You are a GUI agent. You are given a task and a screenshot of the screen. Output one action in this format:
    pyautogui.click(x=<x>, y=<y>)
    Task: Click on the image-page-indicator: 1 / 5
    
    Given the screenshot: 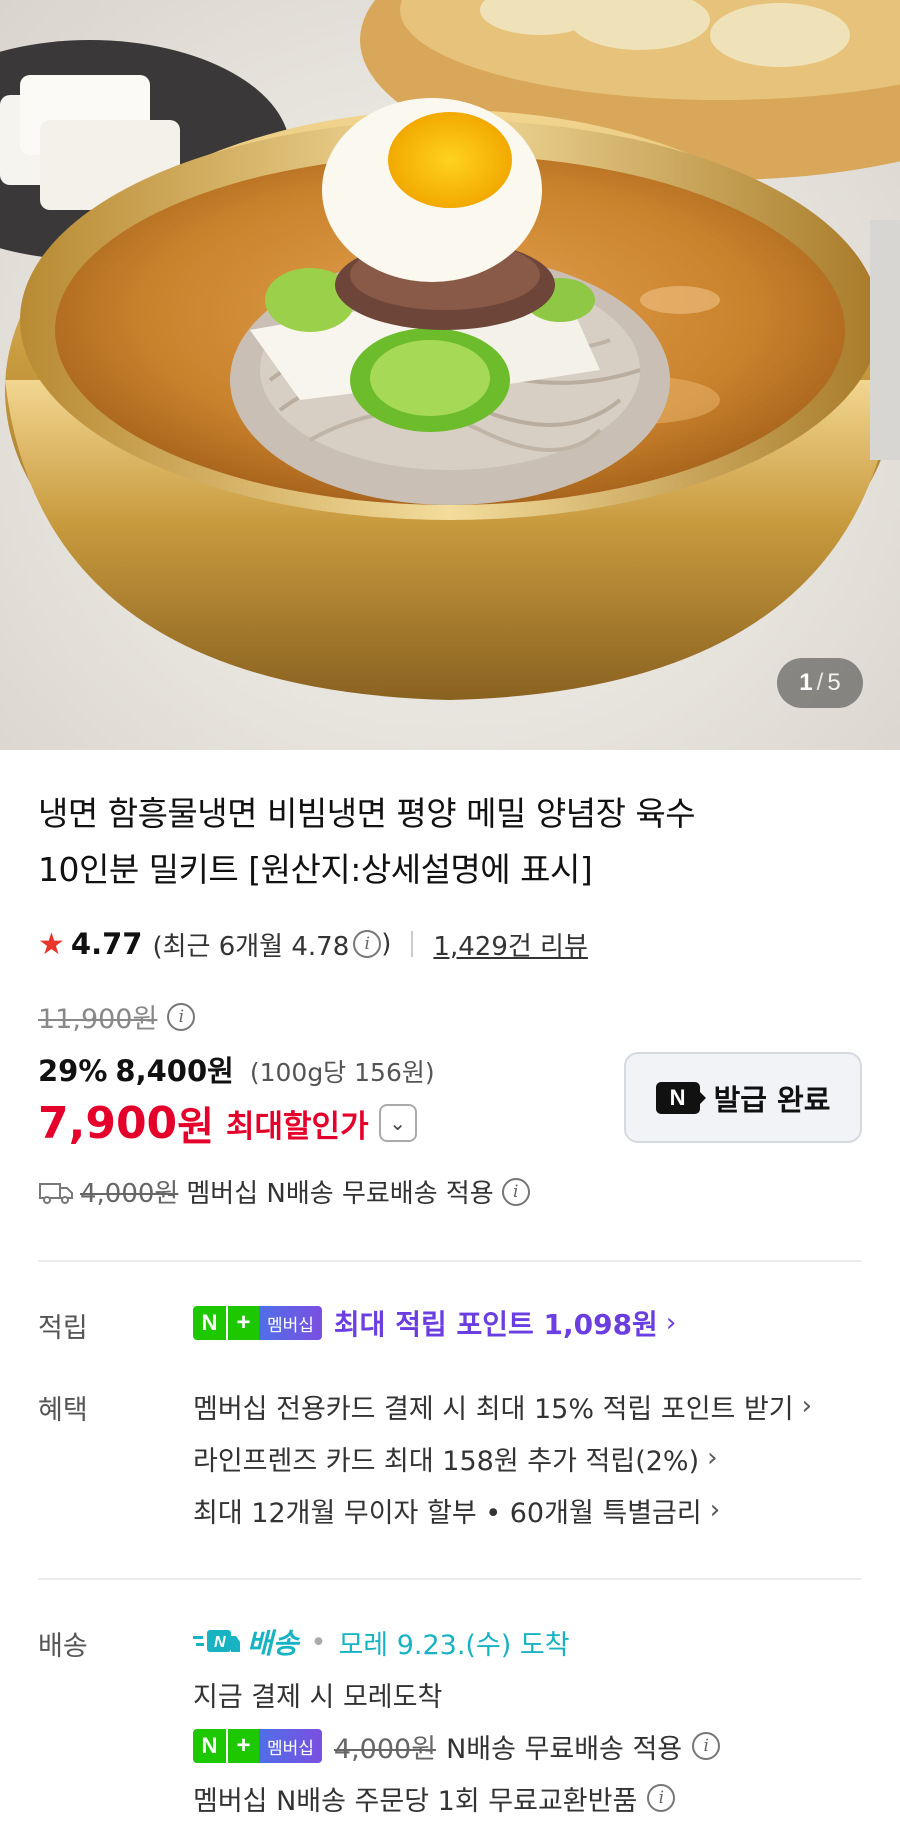 What is the action you would take?
    pyautogui.click(x=820, y=683)
    